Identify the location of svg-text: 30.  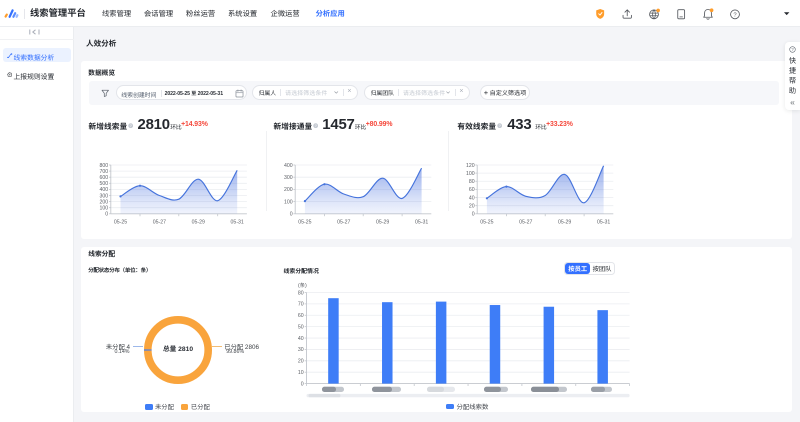
(301, 350).